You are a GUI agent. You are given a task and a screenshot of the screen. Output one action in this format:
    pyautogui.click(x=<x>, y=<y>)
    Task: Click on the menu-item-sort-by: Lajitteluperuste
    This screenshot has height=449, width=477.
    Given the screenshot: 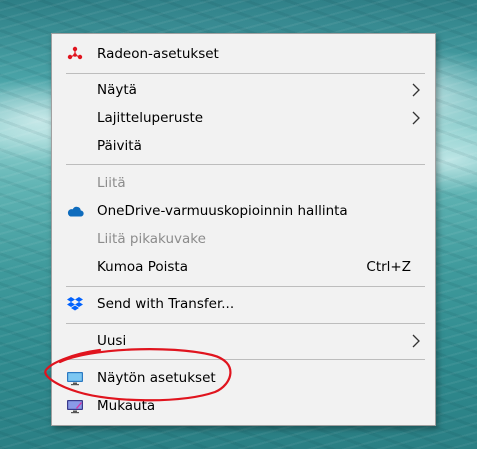 What is the action you would take?
    pyautogui.click(x=243, y=118)
    